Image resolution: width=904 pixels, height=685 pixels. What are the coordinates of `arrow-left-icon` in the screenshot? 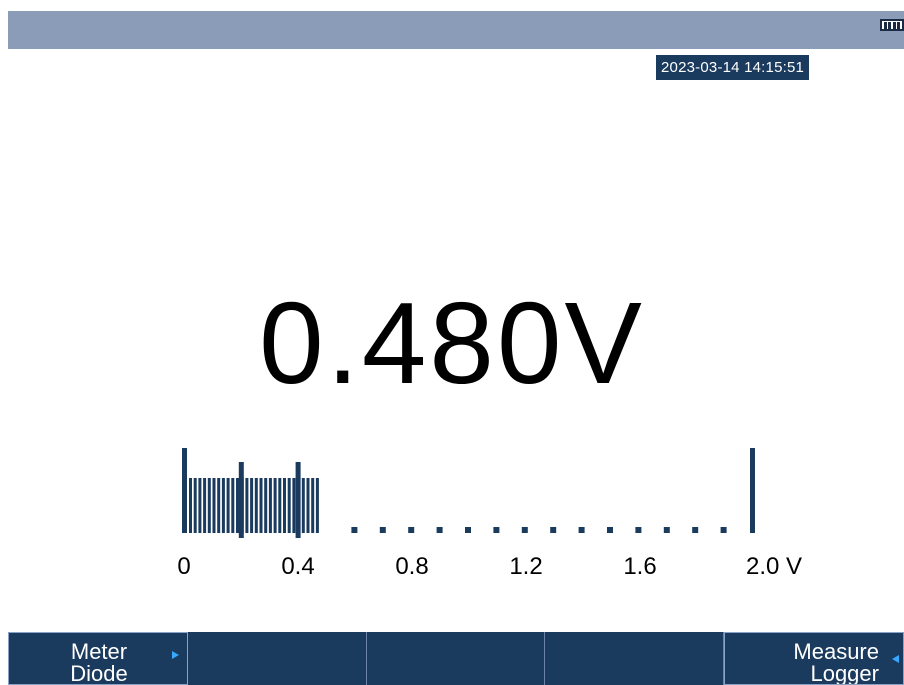 It's located at (895, 659).